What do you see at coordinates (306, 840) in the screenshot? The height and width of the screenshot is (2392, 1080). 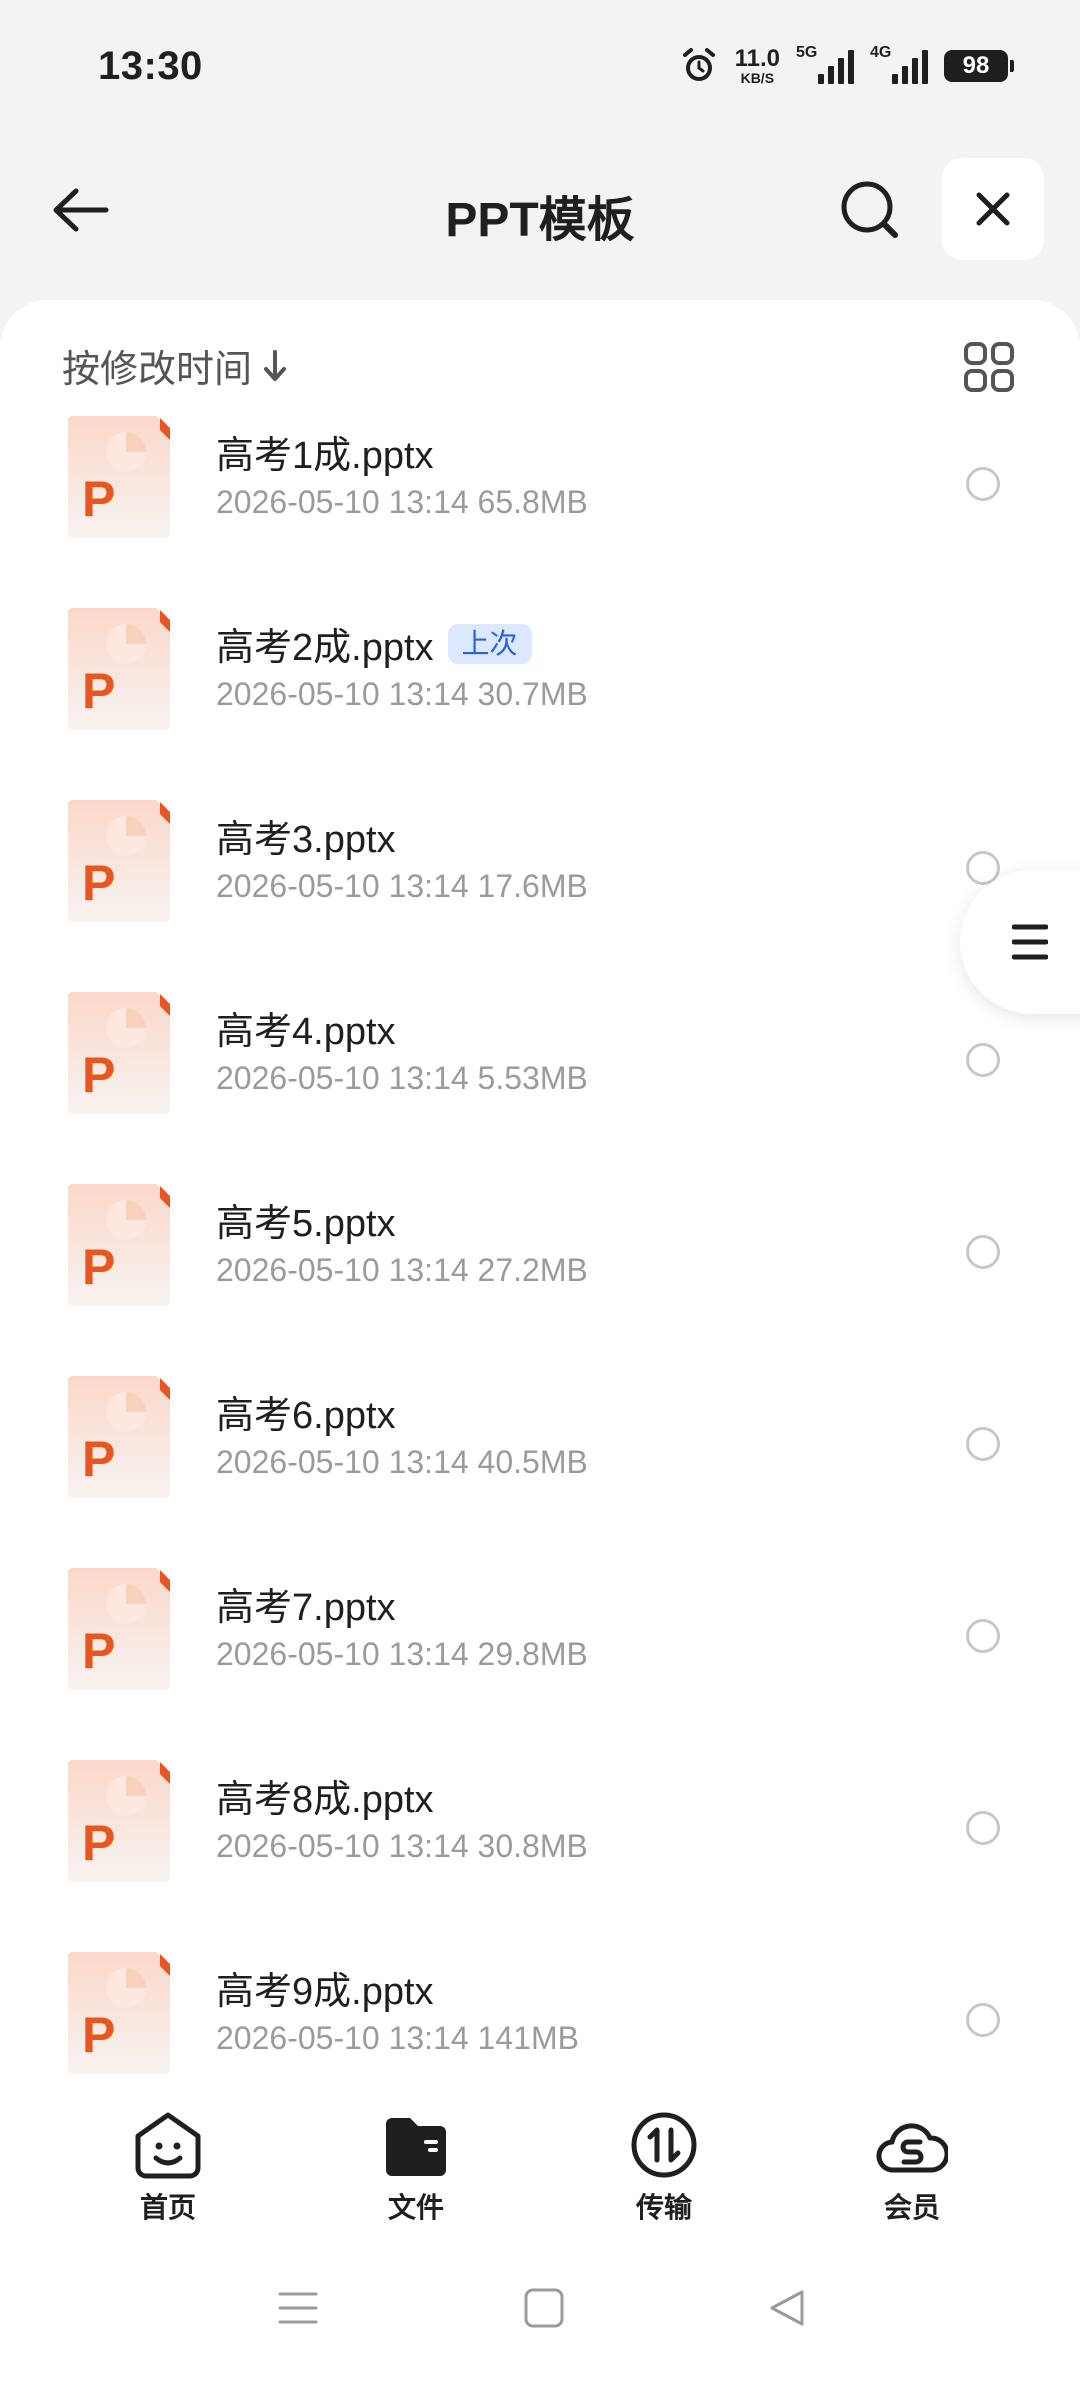 I see `file-name: 高考3.pptx` at bounding box center [306, 840].